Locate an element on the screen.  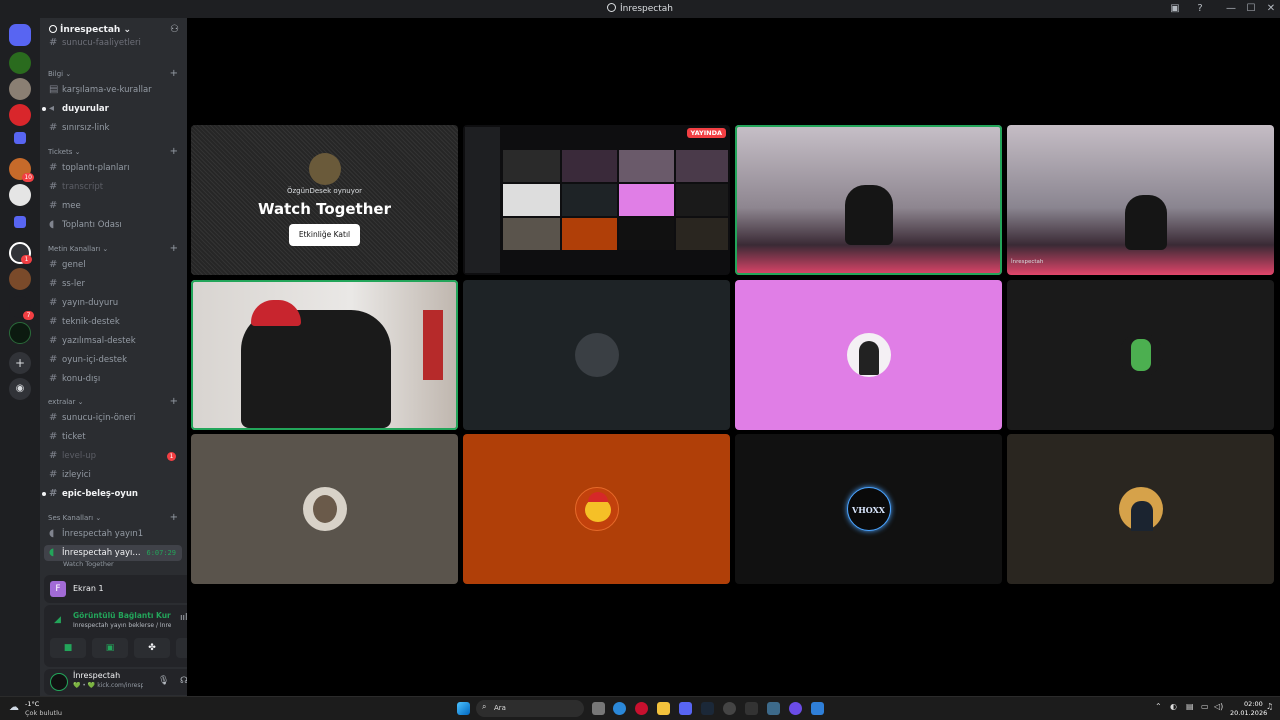
screen-avatar: F is located at coordinates (58, 589).